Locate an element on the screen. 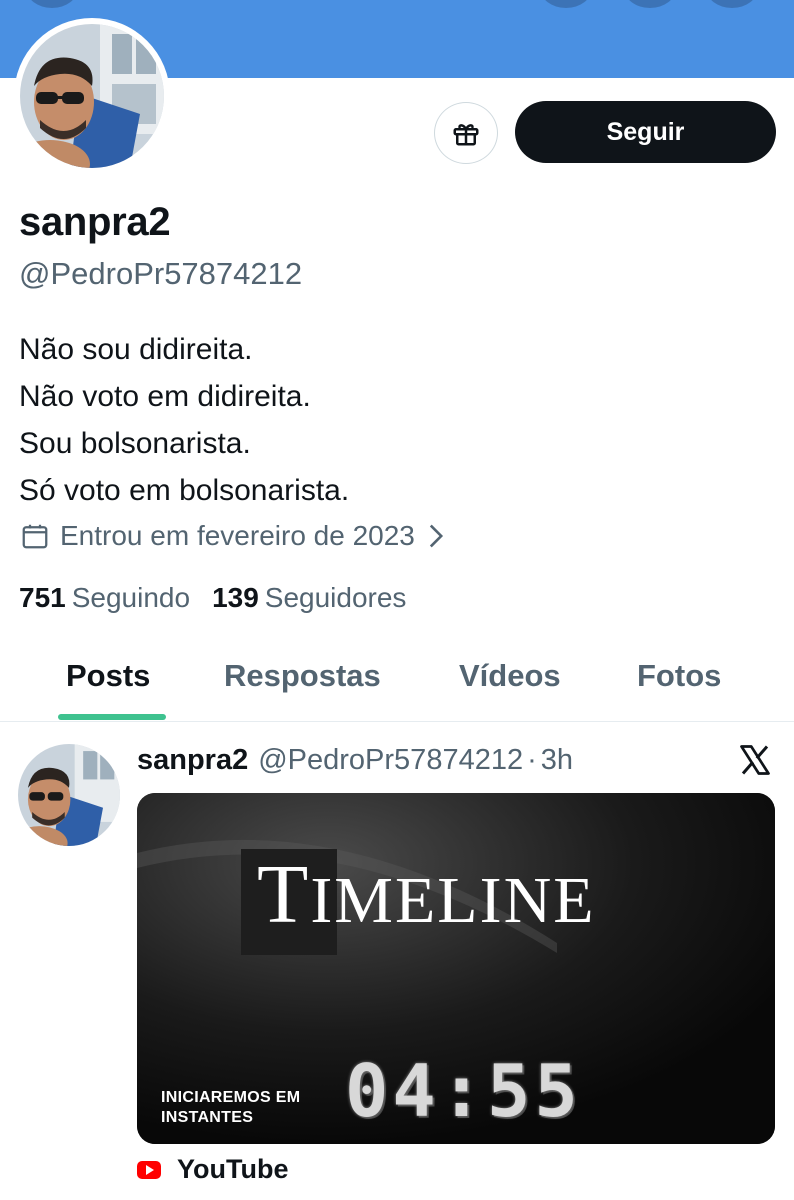  search-button is located at coordinates (566, 4).